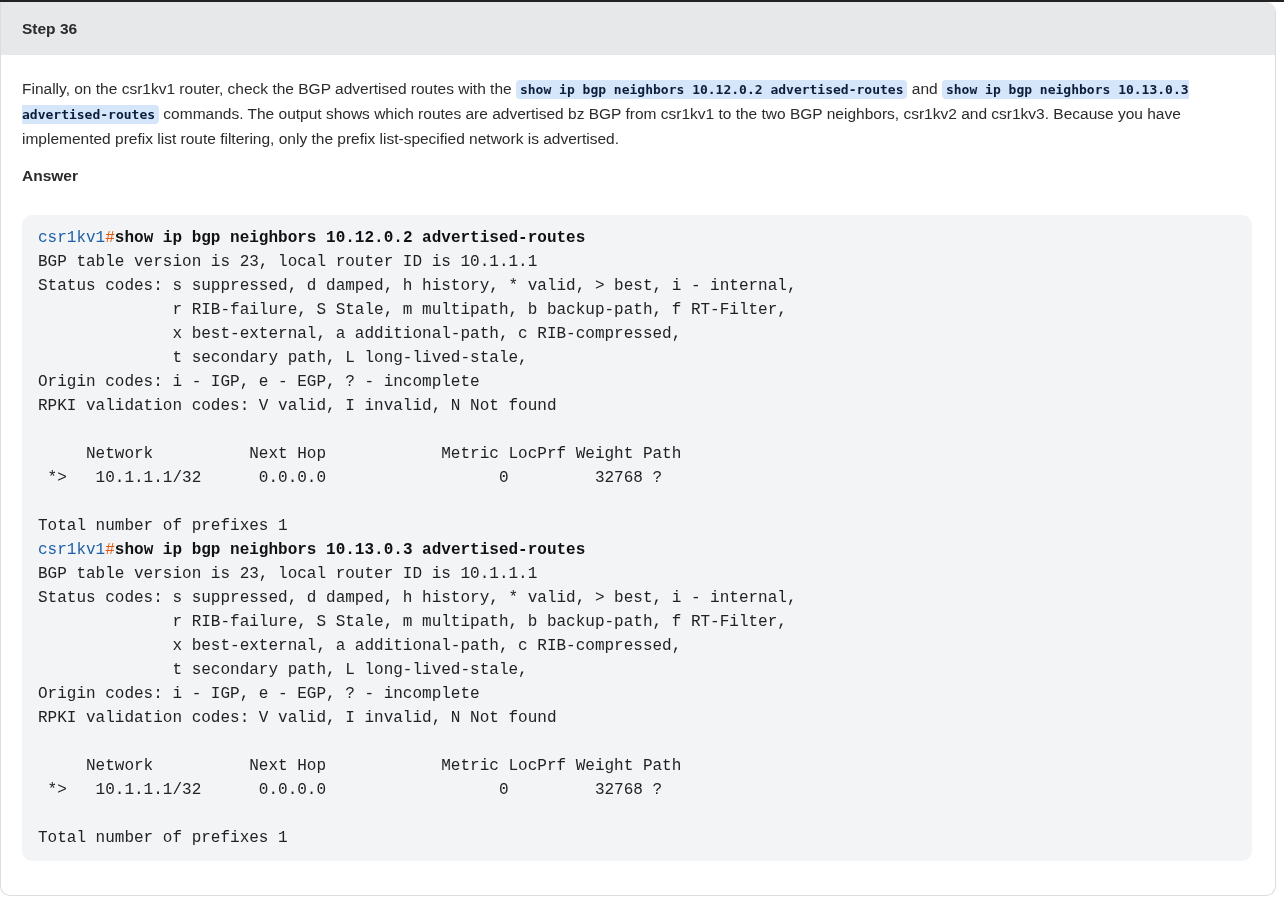  Describe the element at coordinates (50, 28) in the screenshot. I see `step-title: Step 36` at that location.